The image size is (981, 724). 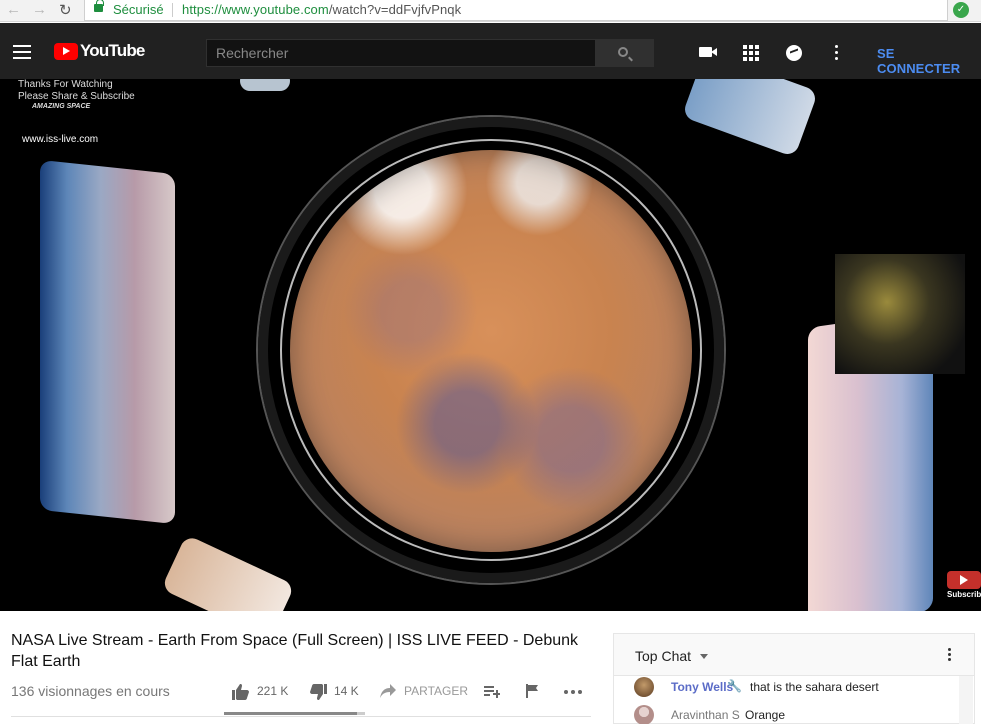 What do you see at coordinates (966, 700) in the screenshot?
I see `chat-scrollbar` at bounding box center [966, 700].